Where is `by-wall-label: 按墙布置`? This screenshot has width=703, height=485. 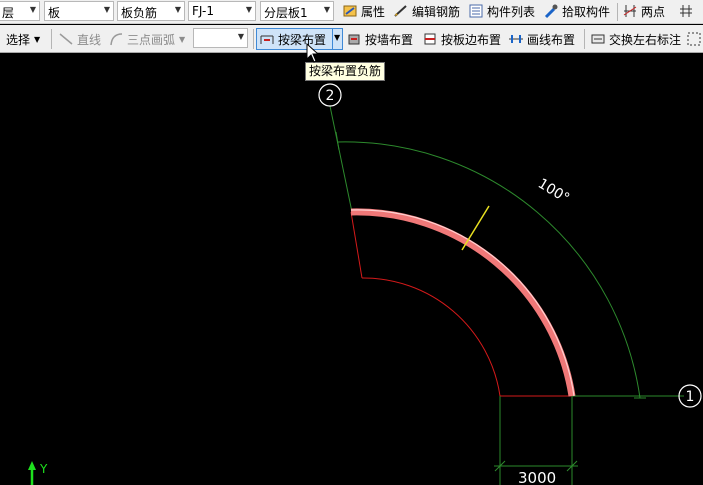
by-wall-label: 按墙布置 is located at coordinates (389, 39).